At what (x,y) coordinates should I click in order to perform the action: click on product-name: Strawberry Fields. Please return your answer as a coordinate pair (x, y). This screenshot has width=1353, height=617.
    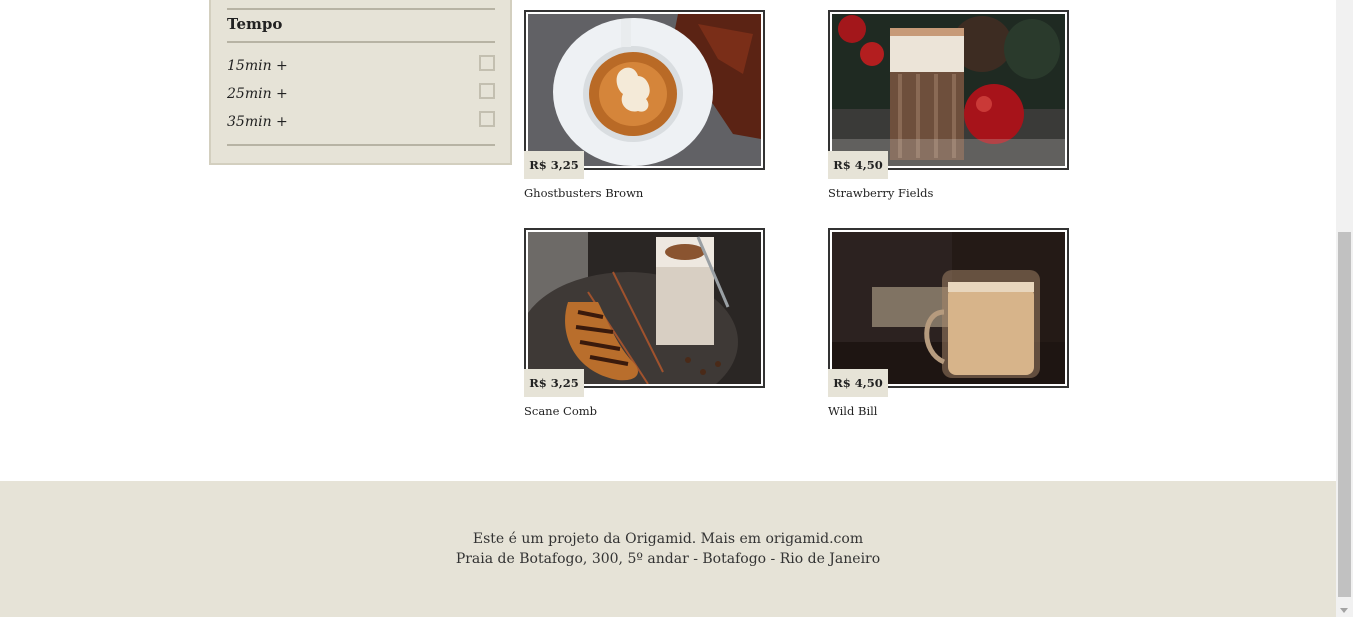
    Looking at the image, I should click on (880, 193).